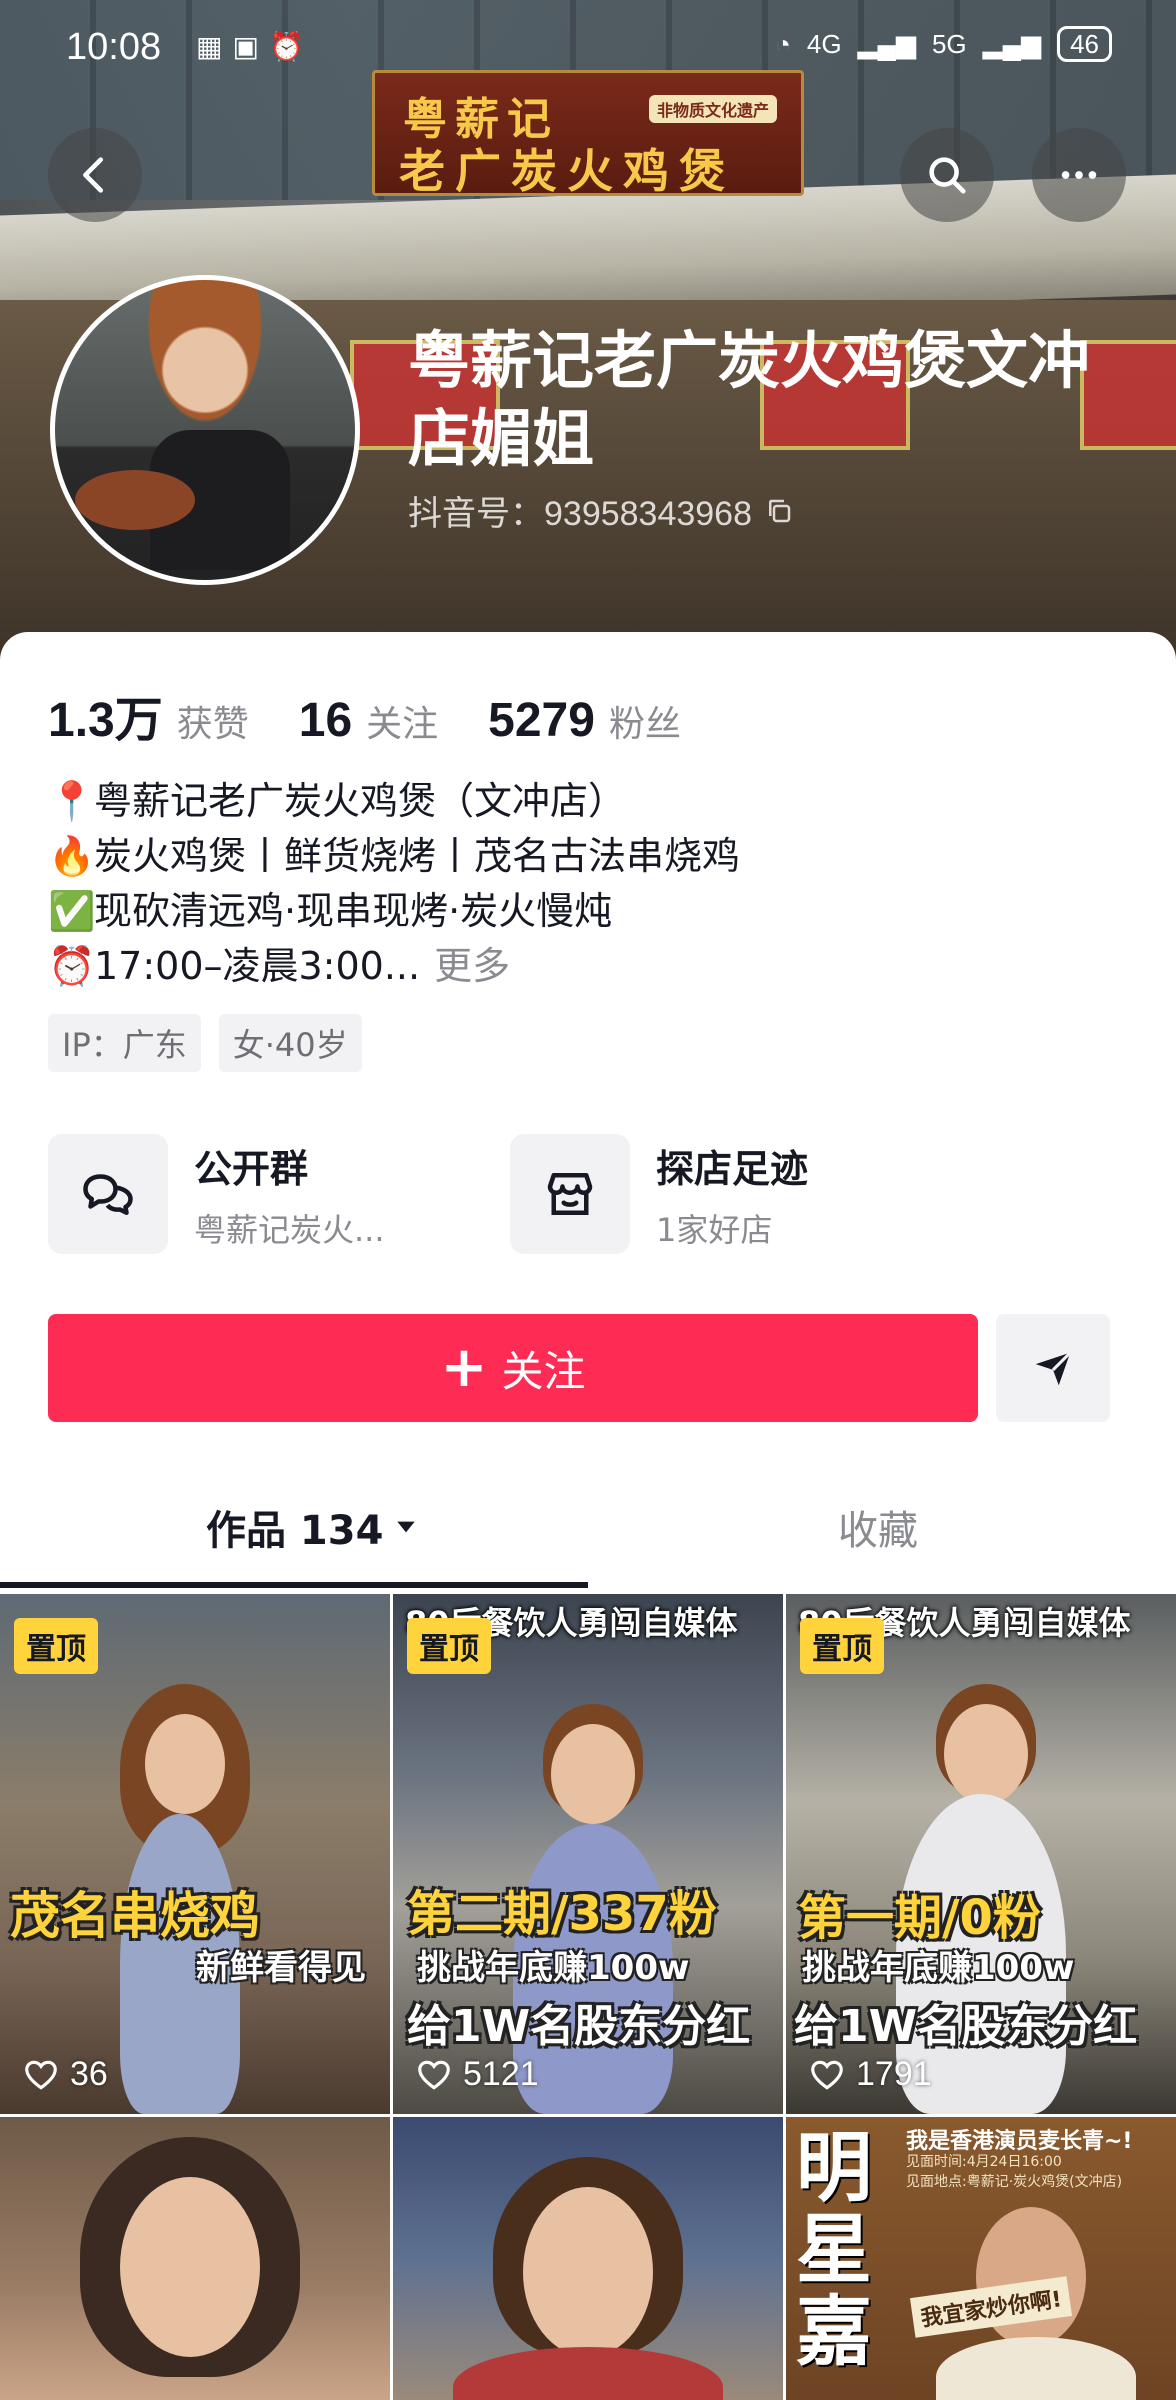  Describe the element at coordinates (105, 715) in the screenshot. I see `stat-likes-count: 1.3万` at that location.